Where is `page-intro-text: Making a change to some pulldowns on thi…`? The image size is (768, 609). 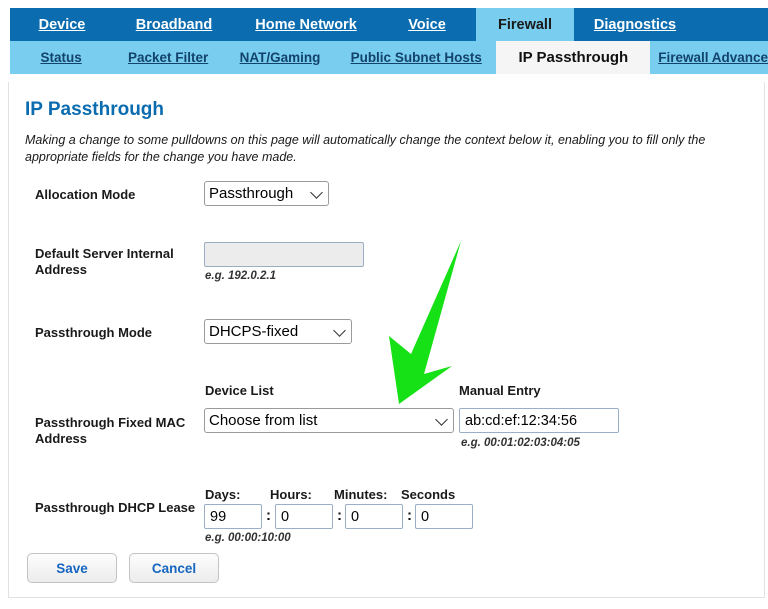
page-intro-text: Making a change to some pulldowns on thi… is located at coordinates (365, 148).